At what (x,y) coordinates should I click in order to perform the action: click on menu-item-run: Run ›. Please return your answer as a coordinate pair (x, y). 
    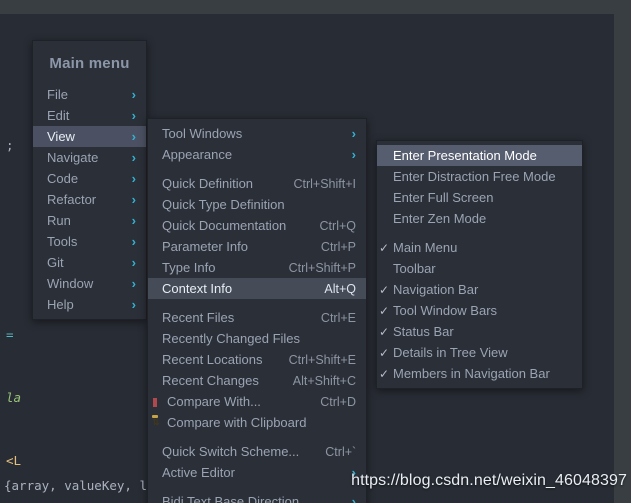
    Looking at the image, I should click on (89, 220).